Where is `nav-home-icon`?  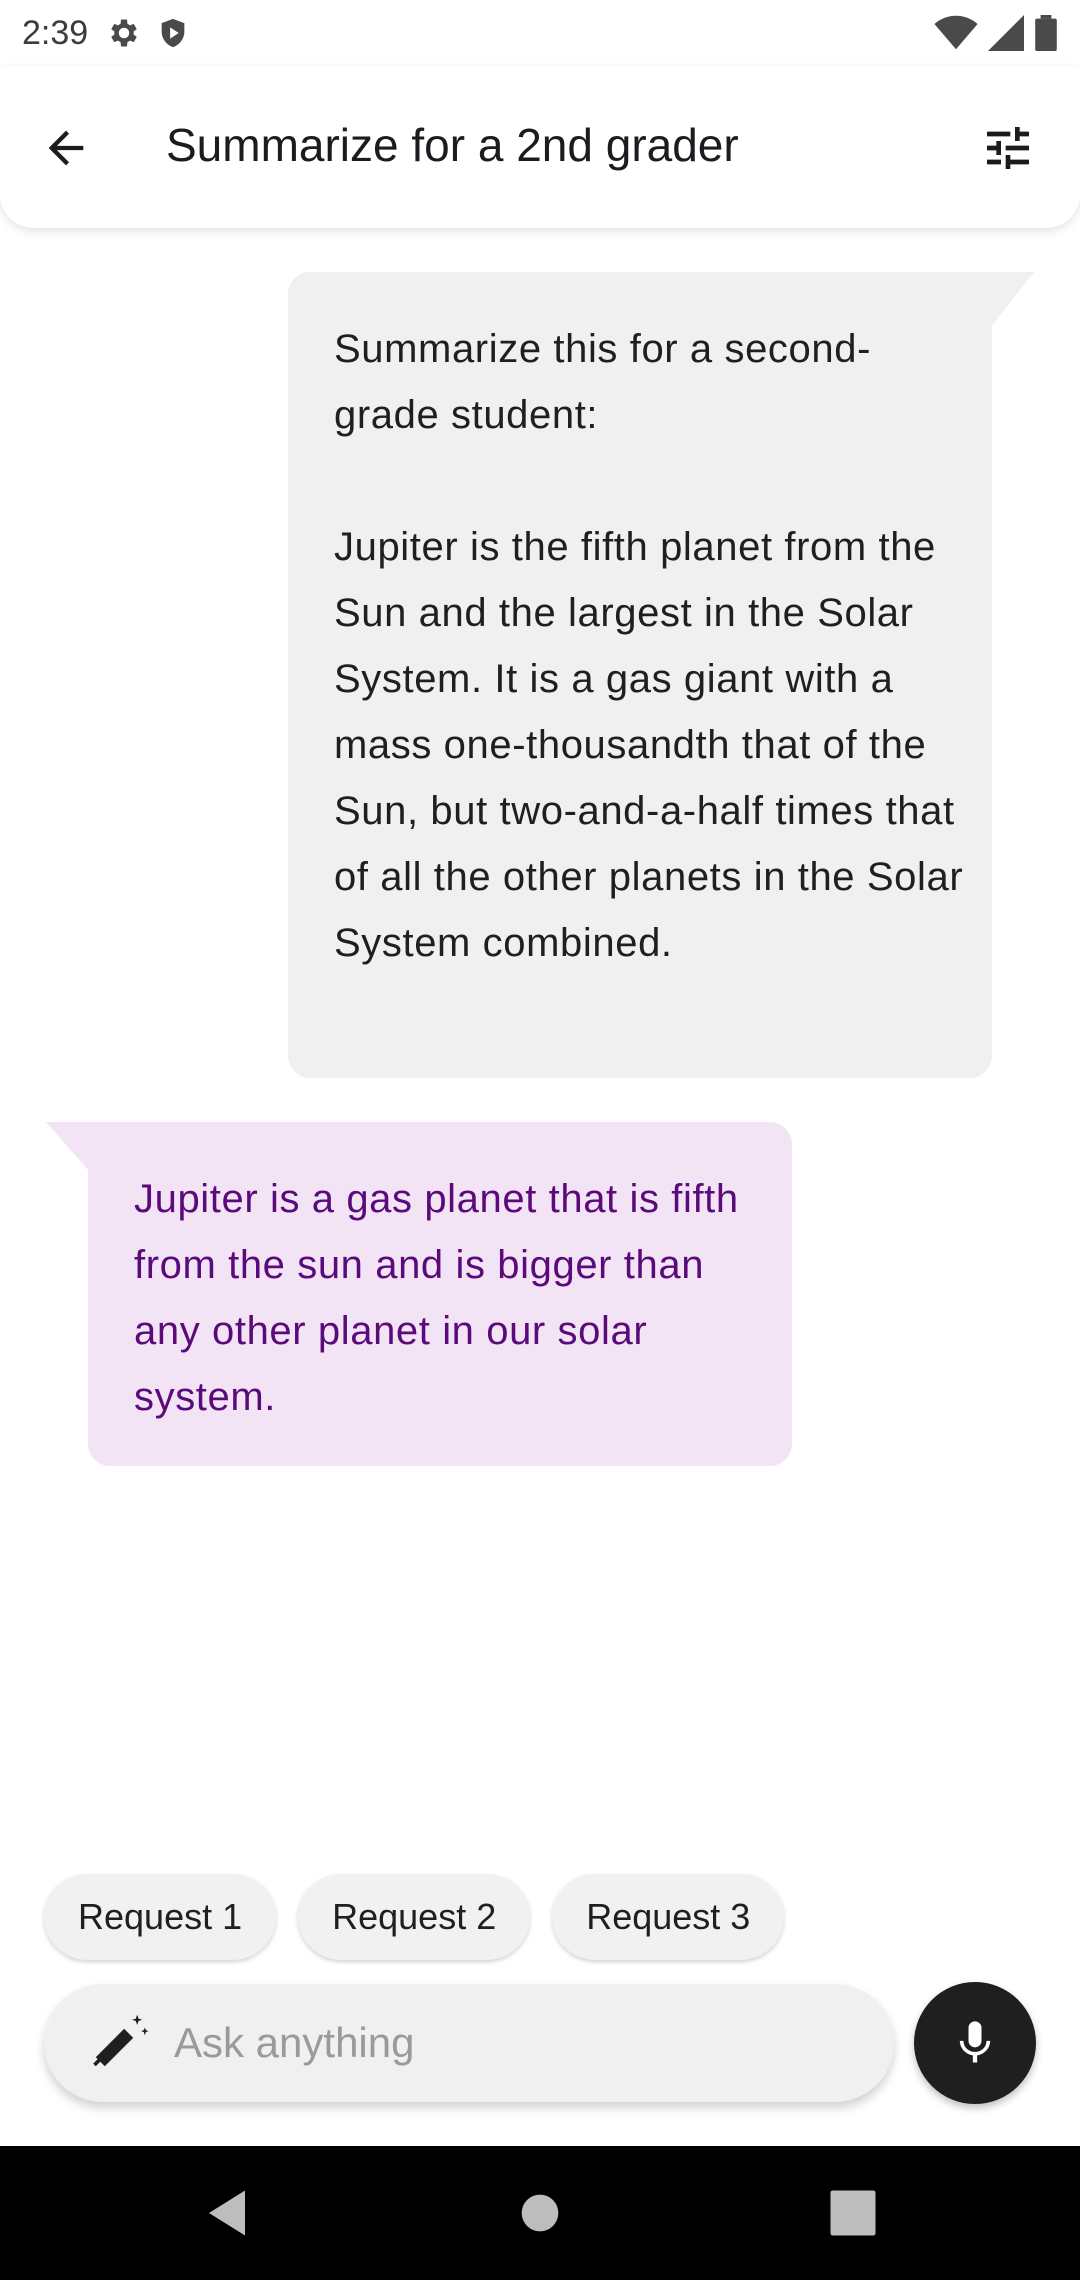
nav-home-icon is located at coordinates (540, 2213).